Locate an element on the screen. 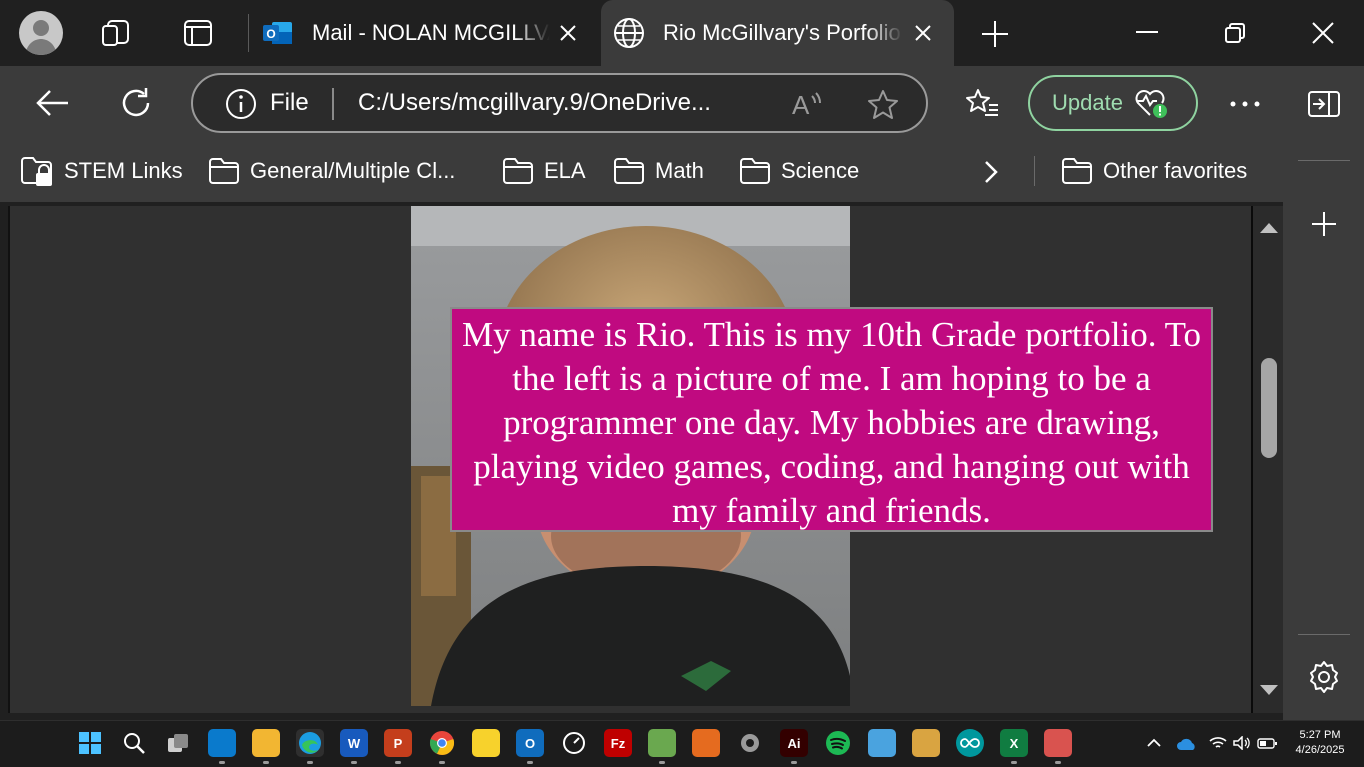 The image size is (1364, 767). tab-separator is located at coordinates (248, 33).